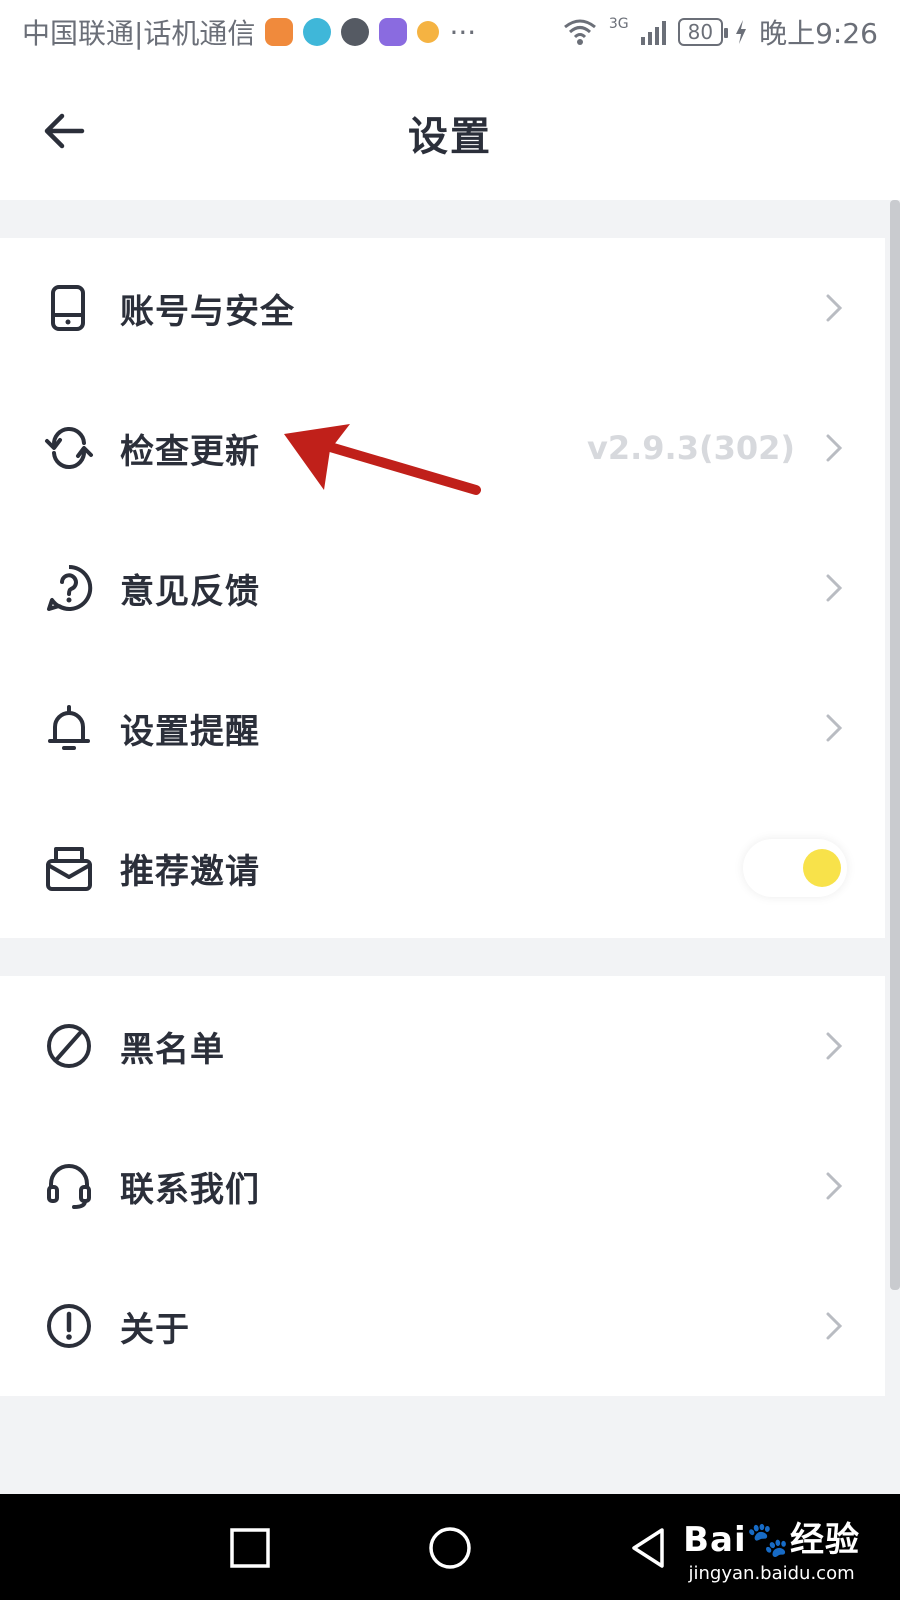 The height and width of the screenshot is (1600, 900). Describe the element at coordinates (648, 1548) in the screenshot. I see `back-nav-button` at that location.